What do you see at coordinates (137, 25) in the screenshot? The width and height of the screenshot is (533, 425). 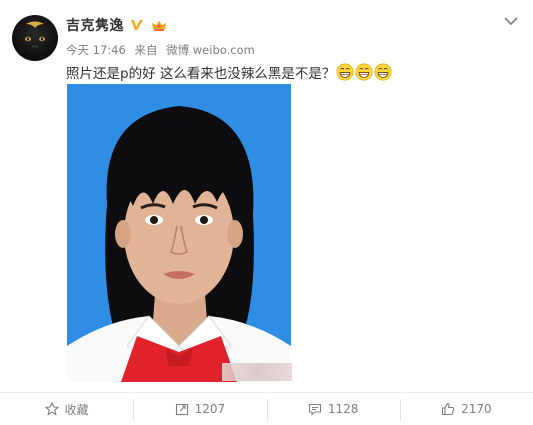 I see `verified-icon` at bounding box center [137, 25].